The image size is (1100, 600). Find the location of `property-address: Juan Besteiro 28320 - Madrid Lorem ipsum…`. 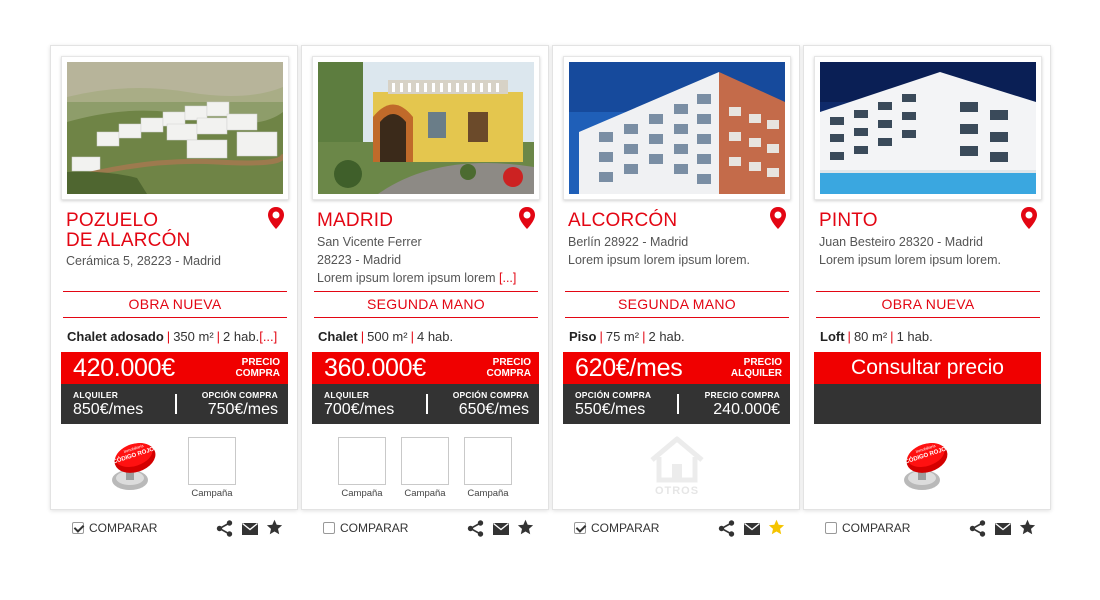

property-address: Juan Besteiro 28320 - Madrid Lorem ipsum… is located at coordinates (910, 251).